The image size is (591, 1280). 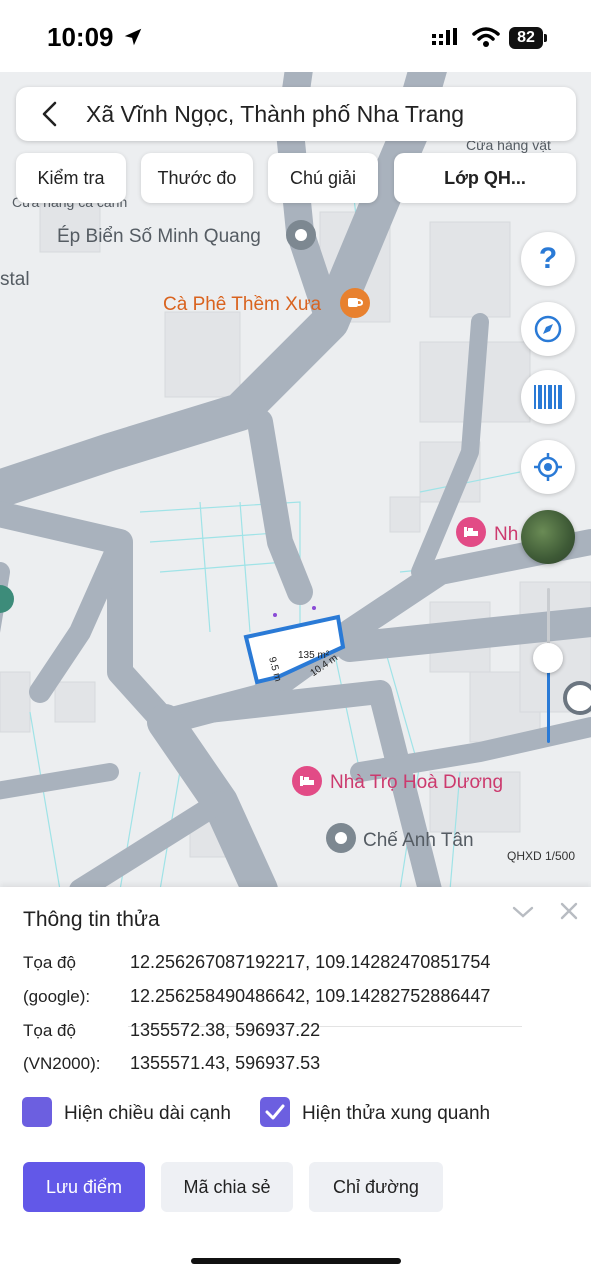 I want to click on locate-icon, so click(x=548, y=467).